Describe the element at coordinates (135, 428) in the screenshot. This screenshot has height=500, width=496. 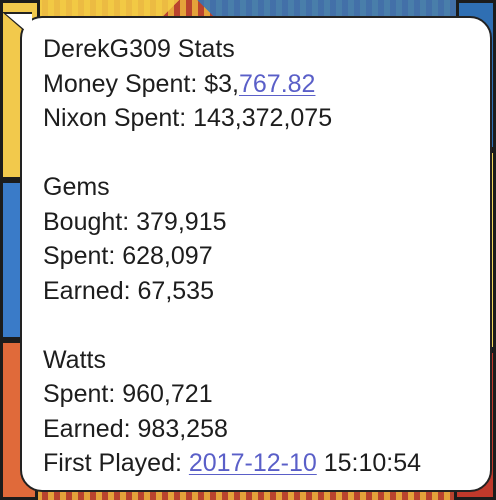
I see `watts-earned: Earned: 983,258` at that location.